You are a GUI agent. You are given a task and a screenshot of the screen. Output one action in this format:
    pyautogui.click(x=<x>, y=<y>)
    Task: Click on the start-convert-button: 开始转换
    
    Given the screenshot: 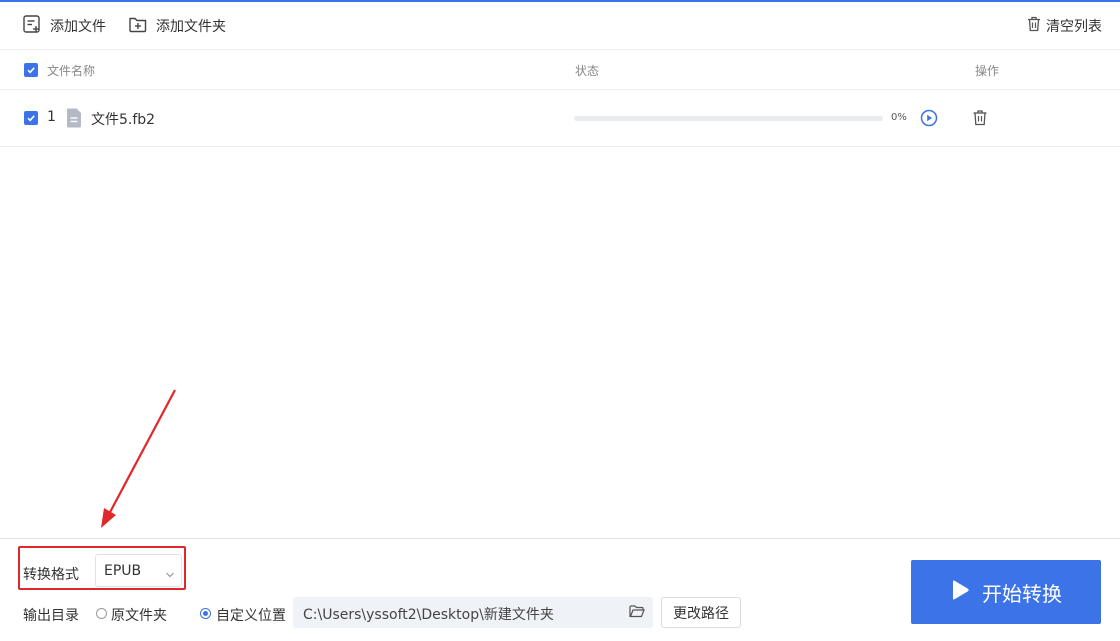 What is the action you would take?
    pyautogui.click(x=1006, y=592)
    